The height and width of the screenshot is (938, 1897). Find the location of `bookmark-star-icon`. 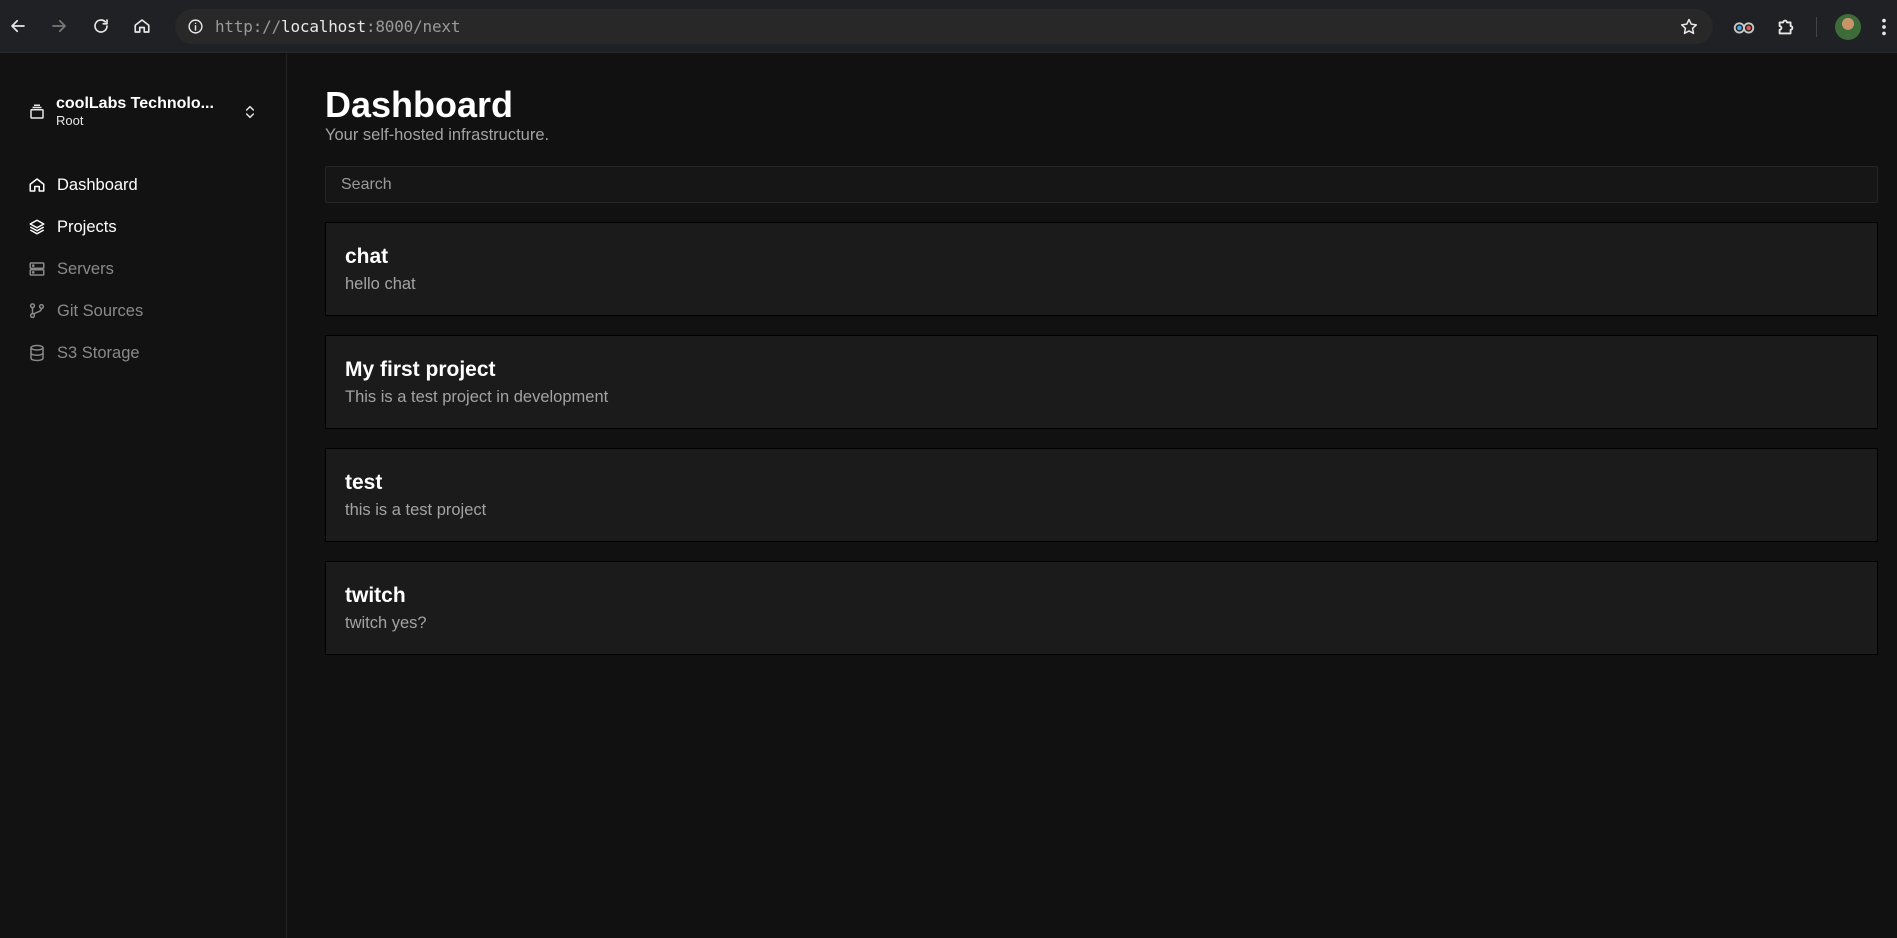

bookmark-star-icon is located at coordinates (1689, 27).